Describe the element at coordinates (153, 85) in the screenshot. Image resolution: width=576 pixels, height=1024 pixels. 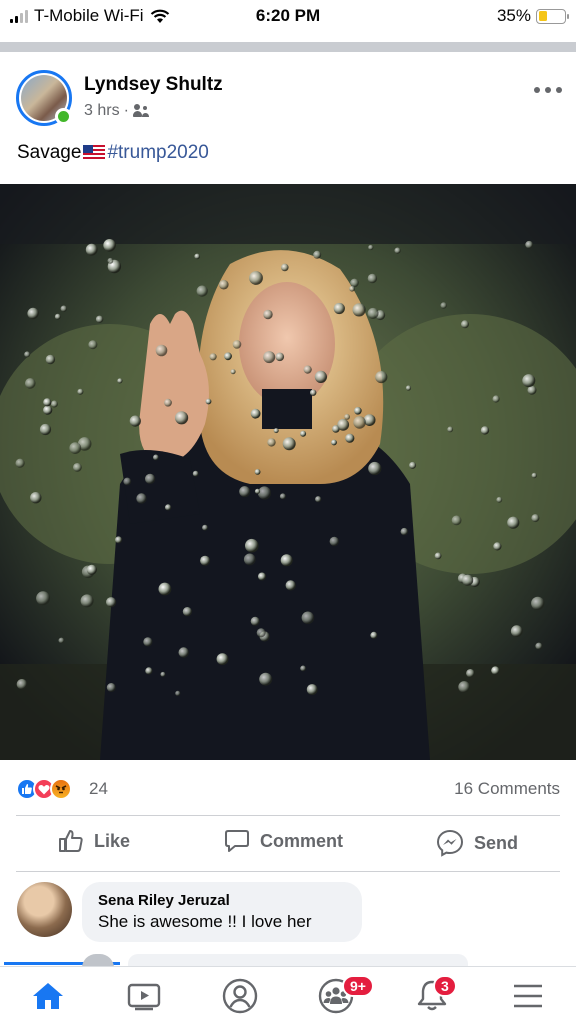
I see `author-name: Lyndsey Shultz` at that location.